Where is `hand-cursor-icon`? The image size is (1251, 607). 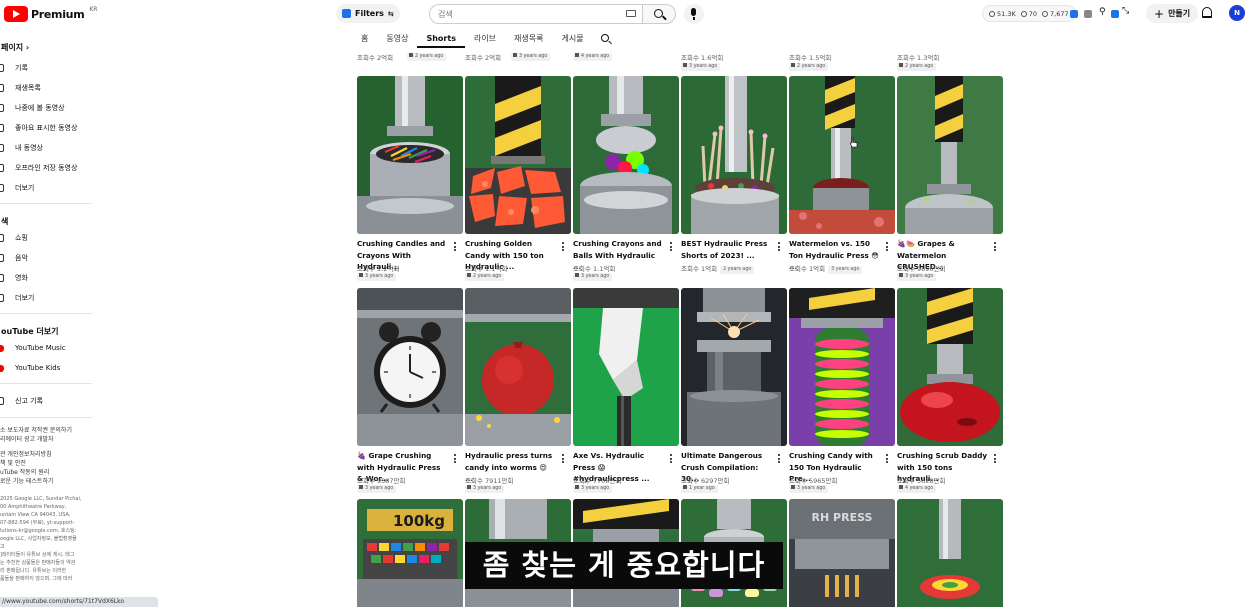
hand-cursor-icon is located at coordinates (854, 142).